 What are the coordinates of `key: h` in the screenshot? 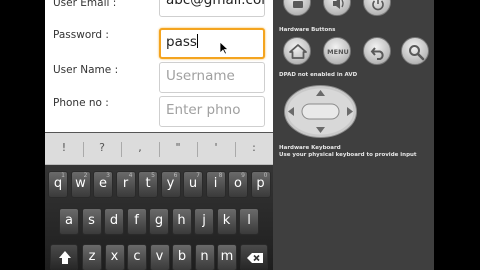 It's located at (181, 221).